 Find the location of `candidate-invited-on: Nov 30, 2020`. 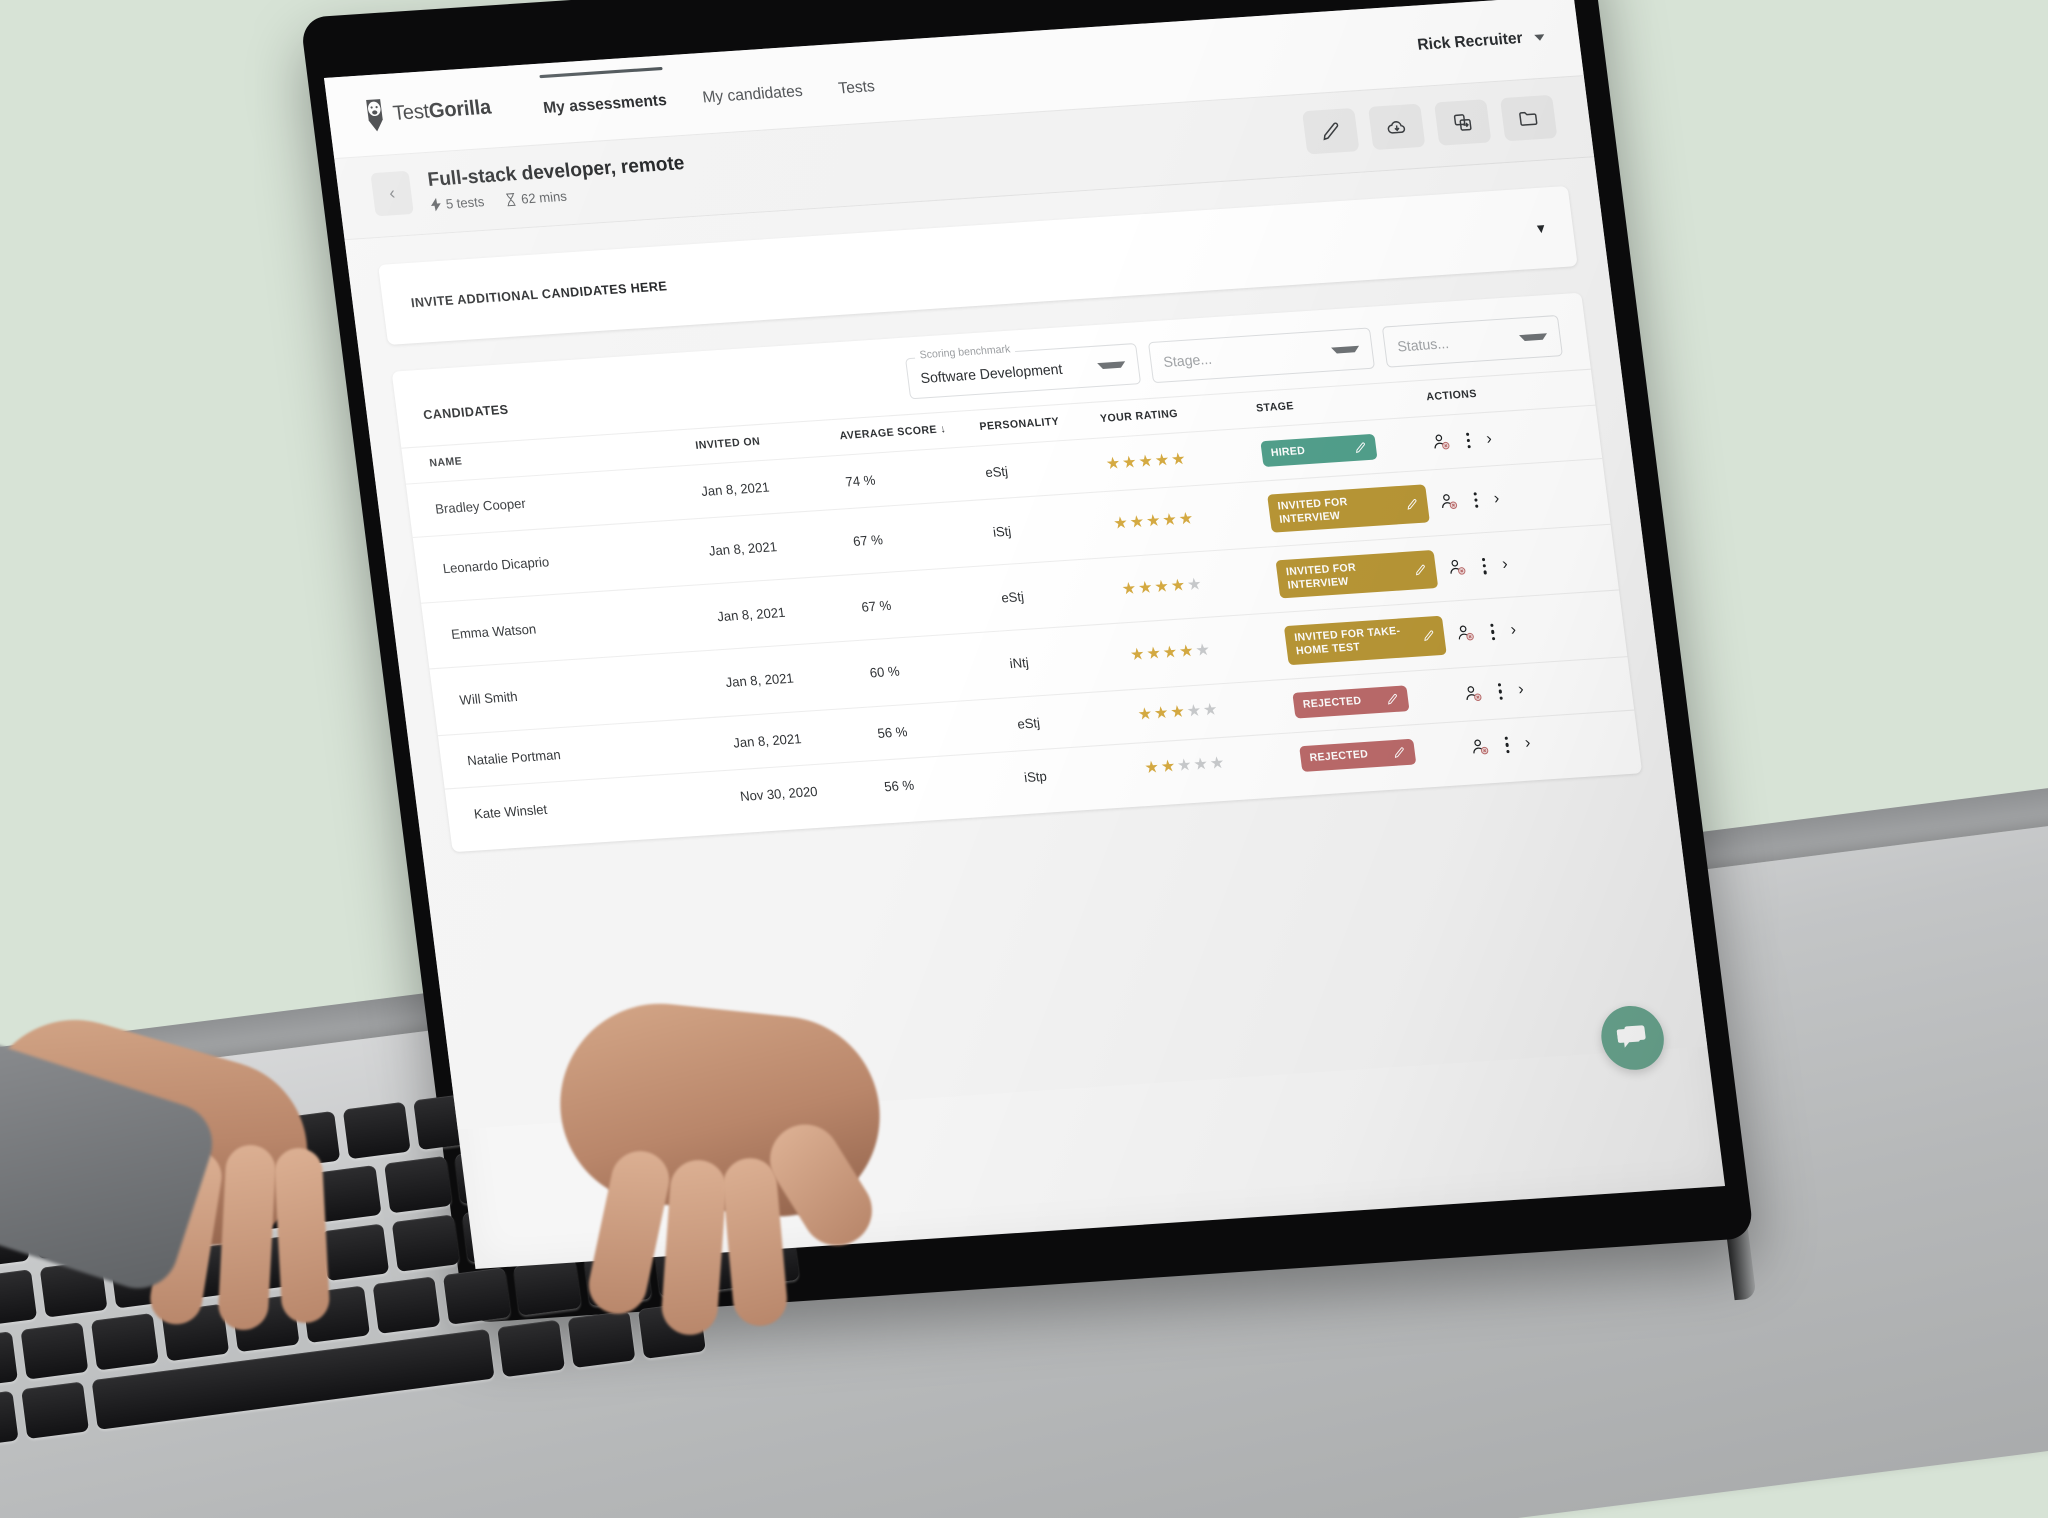

candidate-invited-on: Nov 30, 2020 is located at coordinates (806, 791).